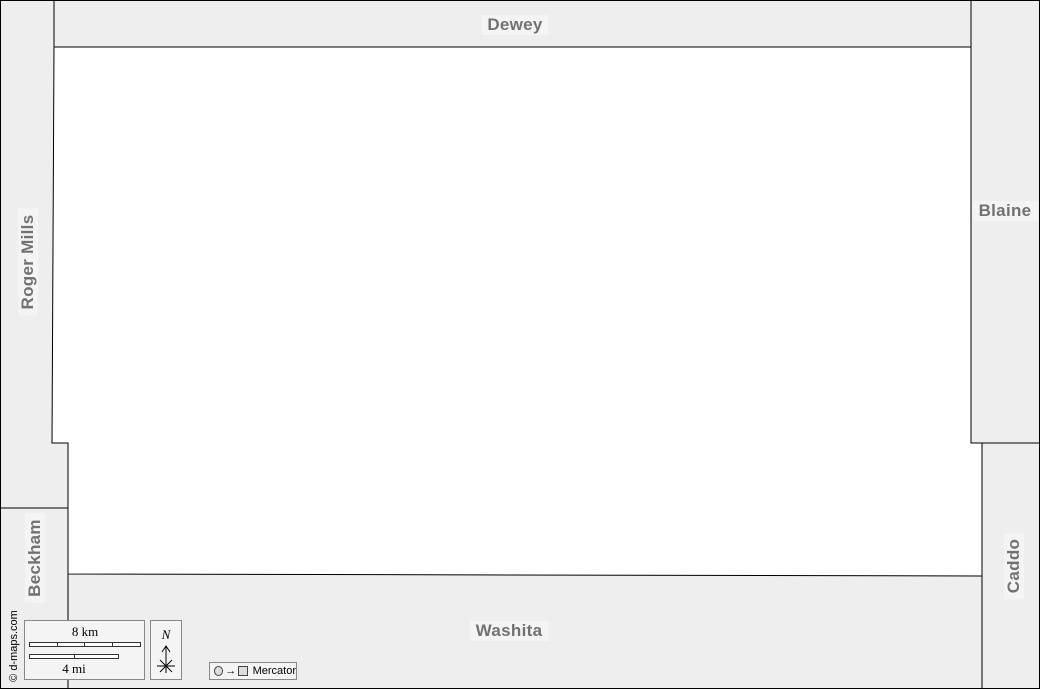  What do you see at coordinates (14, 646) in the screenshot?
I see `copyright-text: © d-maps.com` at bounding box center [14, 646].